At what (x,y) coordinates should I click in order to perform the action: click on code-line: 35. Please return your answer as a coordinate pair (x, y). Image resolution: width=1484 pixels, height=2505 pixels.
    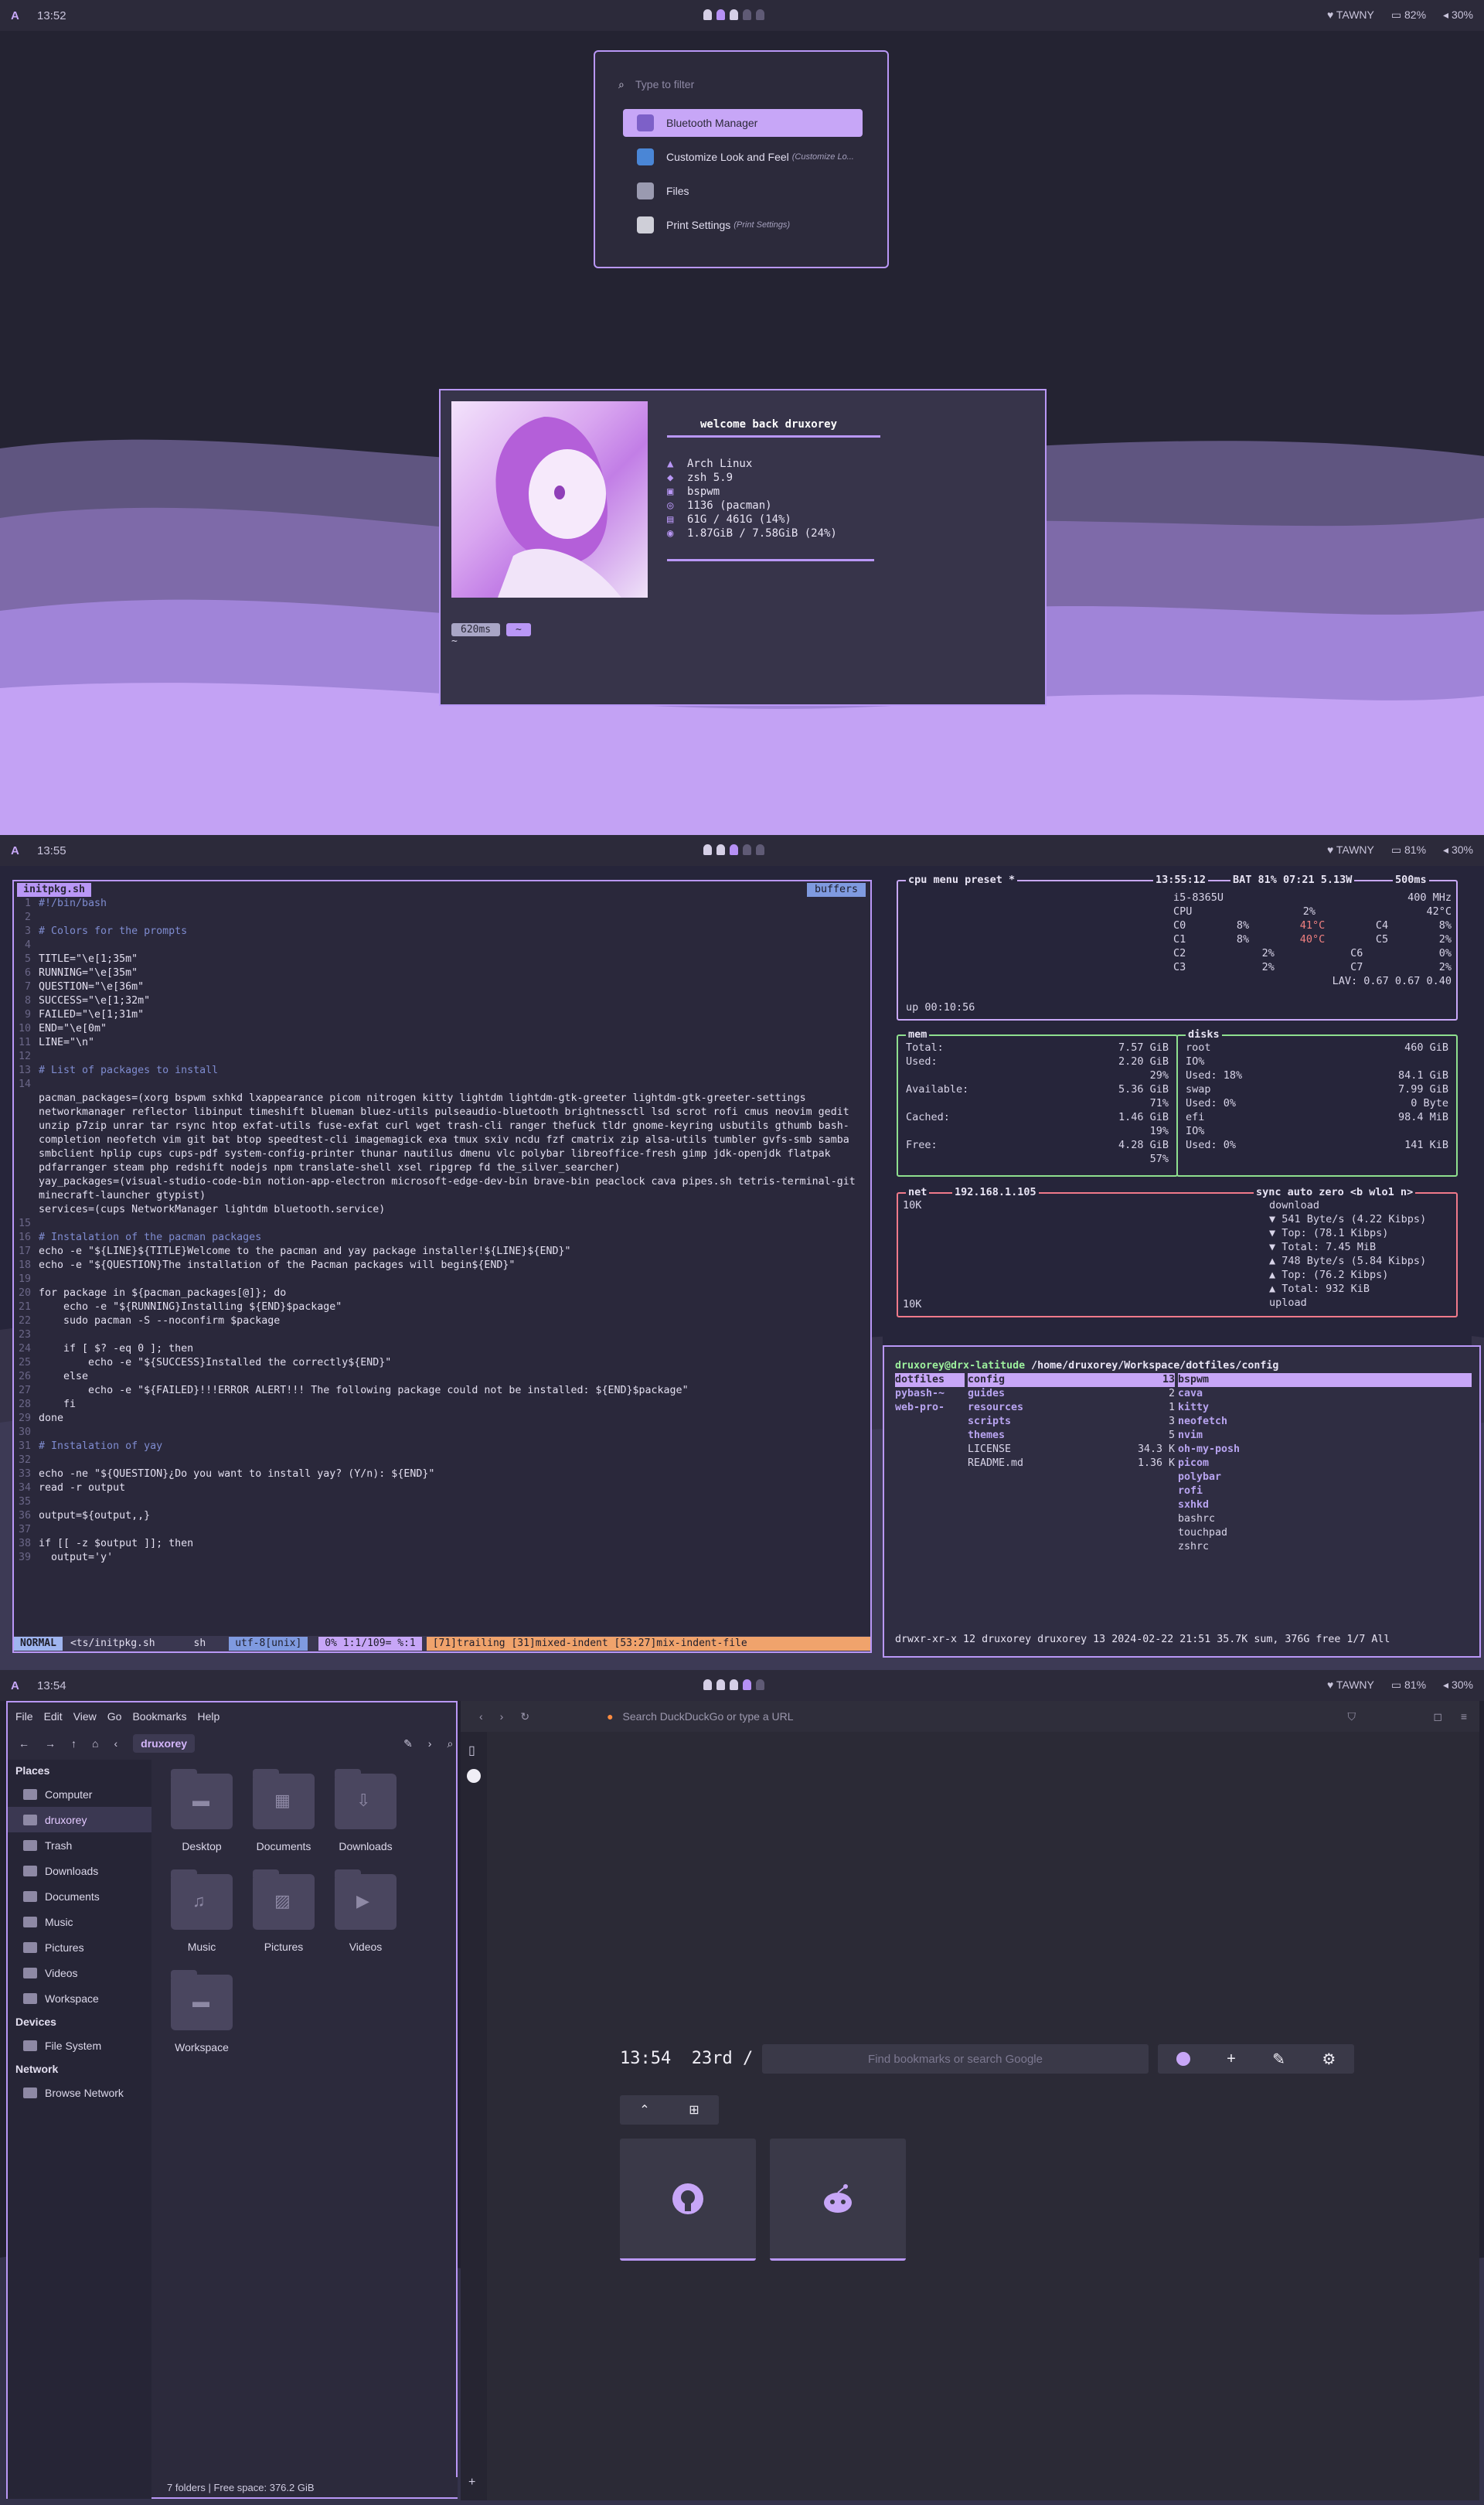
    Looking at the image, I should click on (442, 1502).